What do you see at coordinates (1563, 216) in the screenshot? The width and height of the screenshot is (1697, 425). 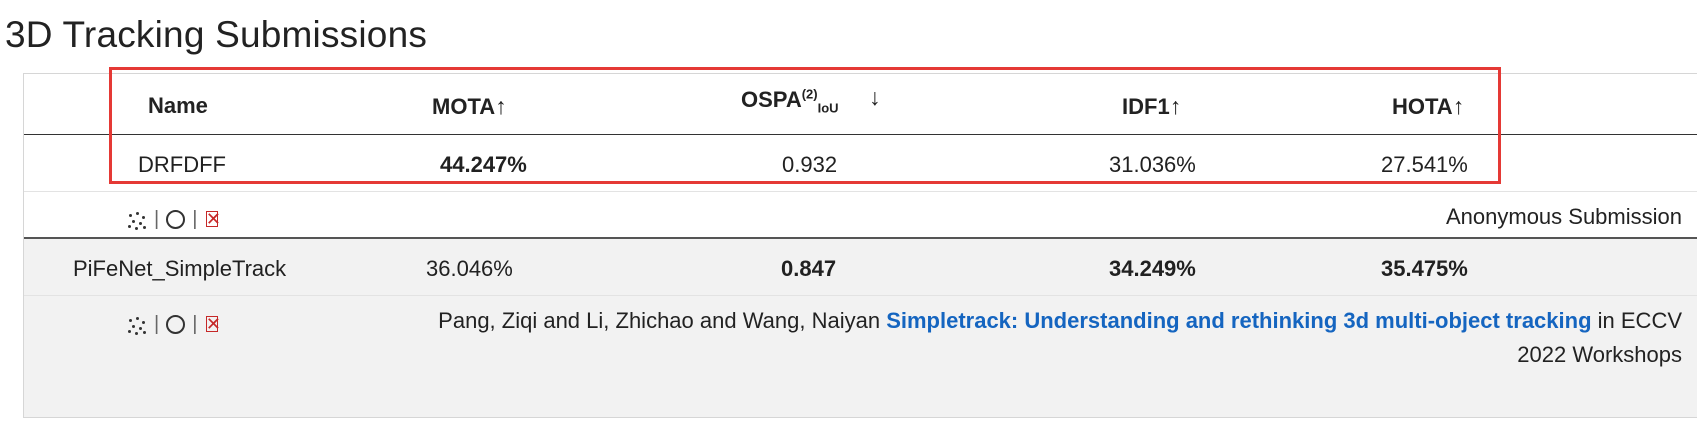 I see `submission-description: Anonymous Submission` at bounding box center [1563, 216].